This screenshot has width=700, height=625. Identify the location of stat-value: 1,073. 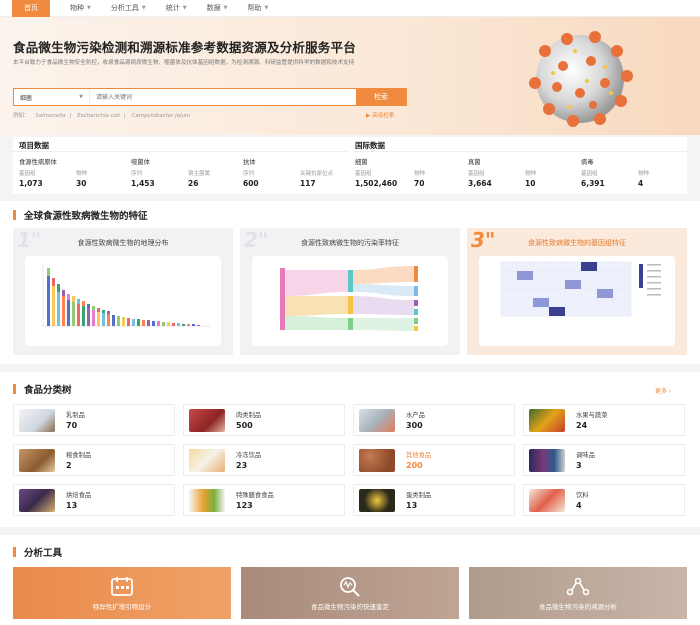
(31, 183).